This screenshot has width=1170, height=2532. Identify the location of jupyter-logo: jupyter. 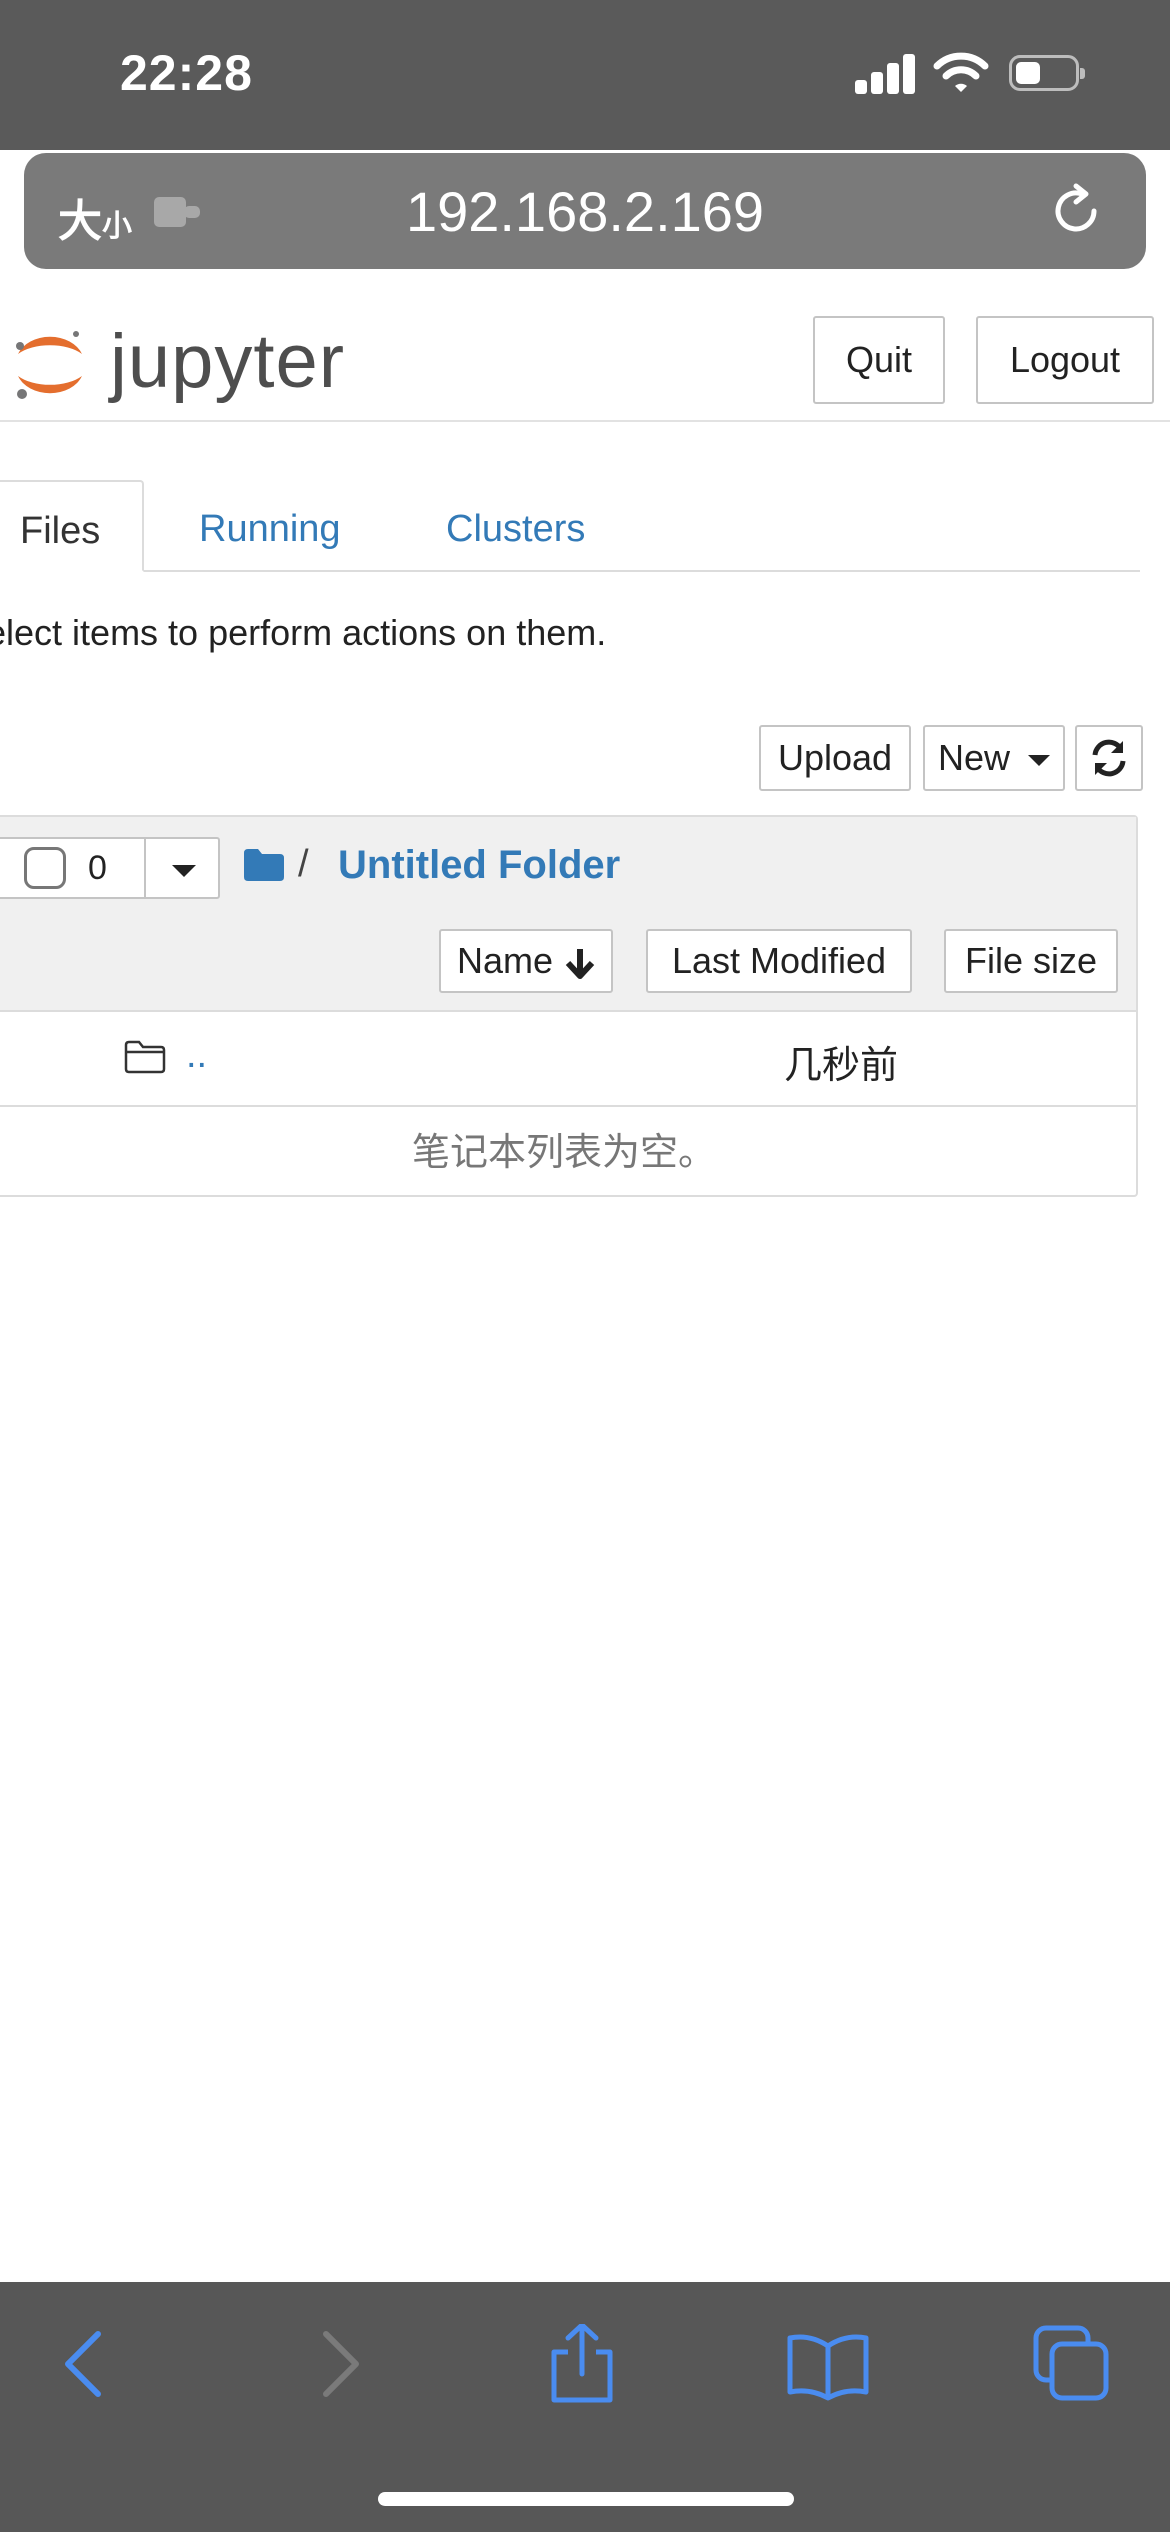
(180, 363).